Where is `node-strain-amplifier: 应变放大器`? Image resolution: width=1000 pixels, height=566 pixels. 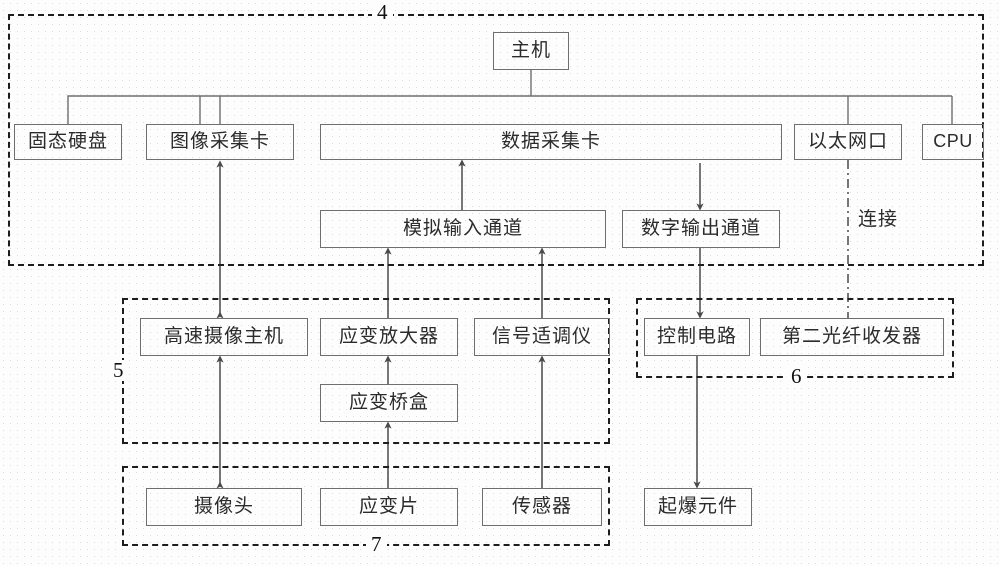 node-strain-amplifier: 应变放大器 is located at coordinates (389, 337).